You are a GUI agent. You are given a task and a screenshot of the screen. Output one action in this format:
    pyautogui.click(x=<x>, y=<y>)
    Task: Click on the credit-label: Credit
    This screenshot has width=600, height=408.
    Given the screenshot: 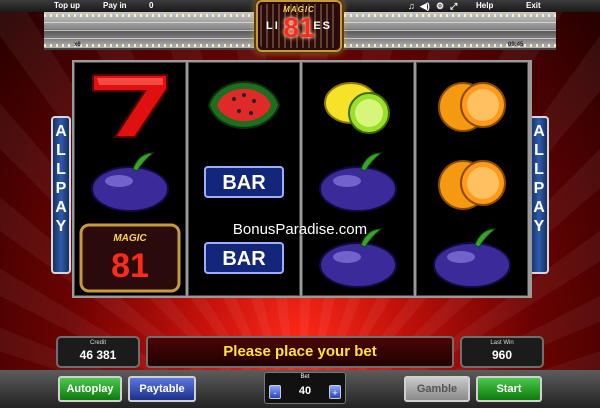 What is the action you would take?
    pyautogui.click(x=97, y=343)
    